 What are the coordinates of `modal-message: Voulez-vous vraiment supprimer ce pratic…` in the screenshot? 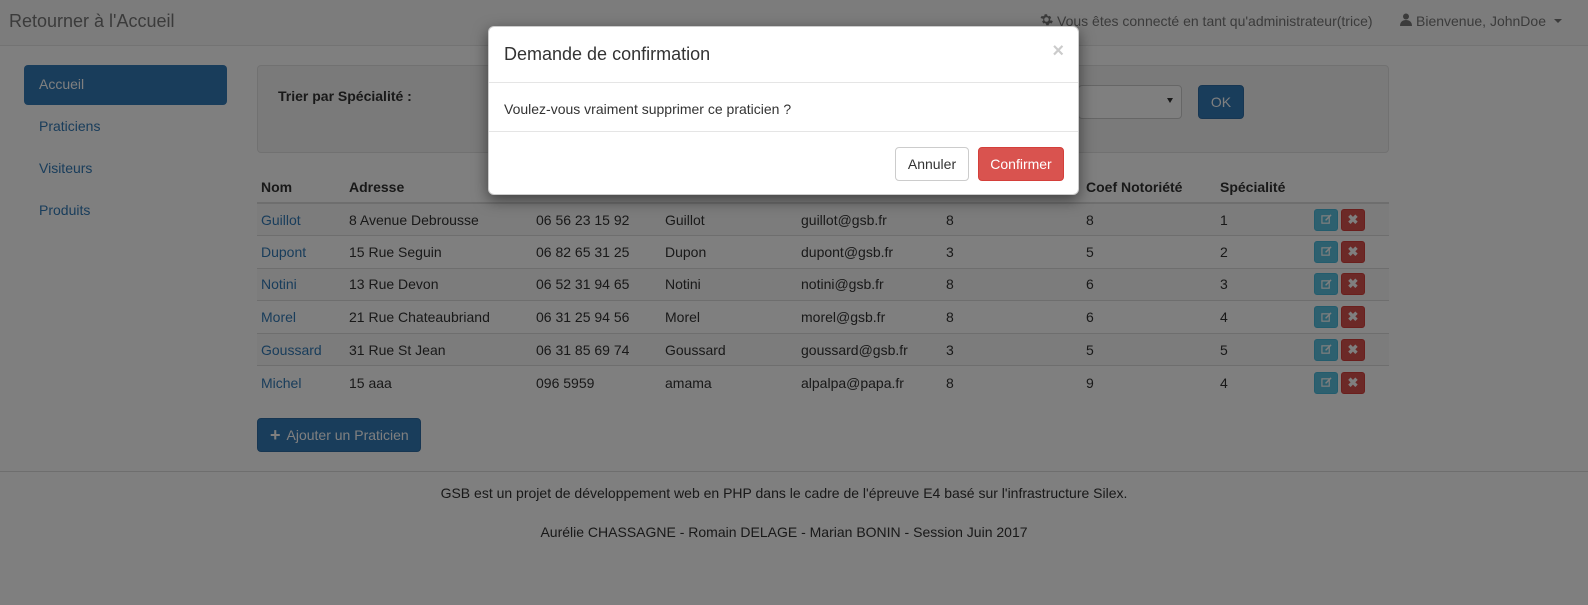 It's located at (648, 109).